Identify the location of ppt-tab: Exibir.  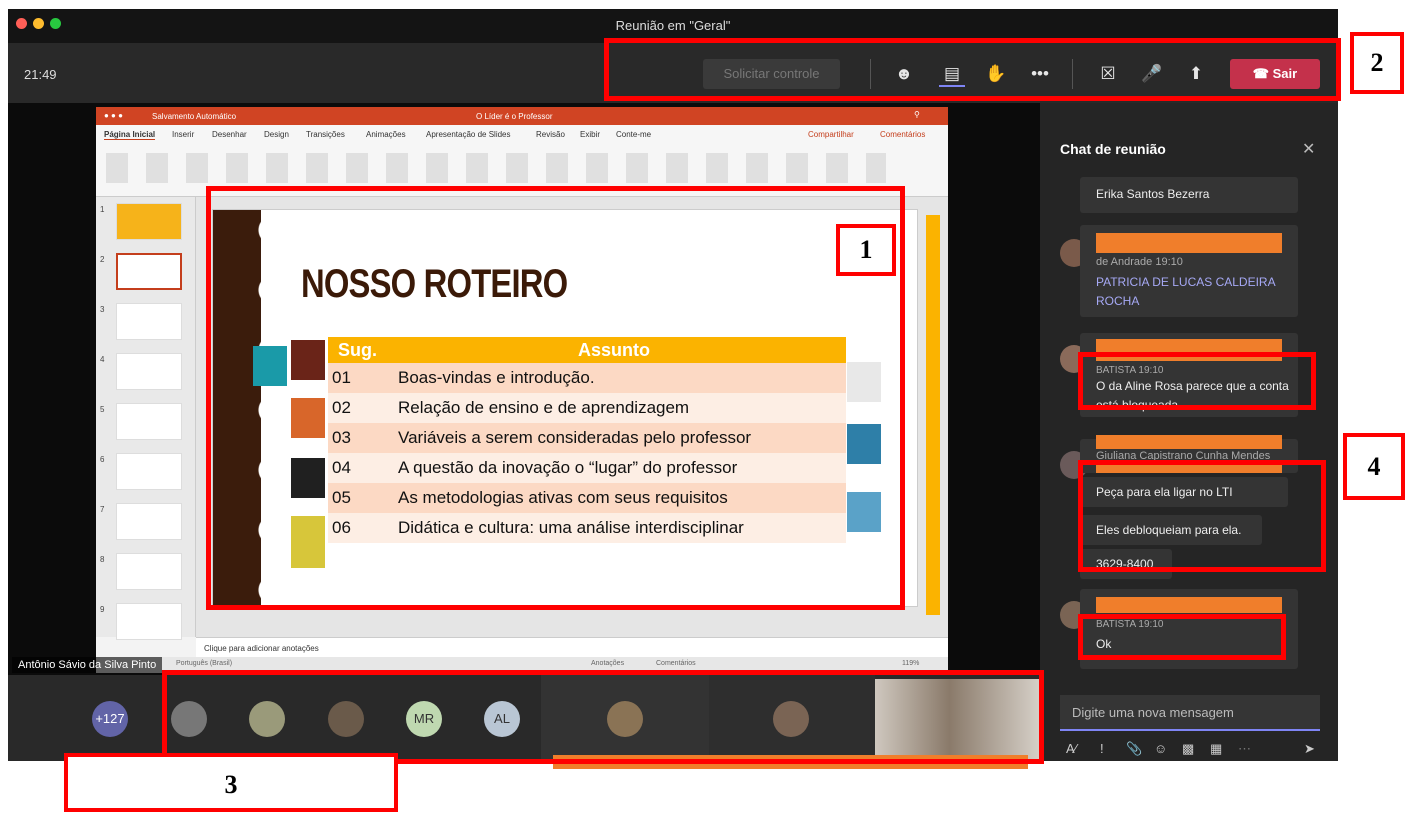
(590, 134).